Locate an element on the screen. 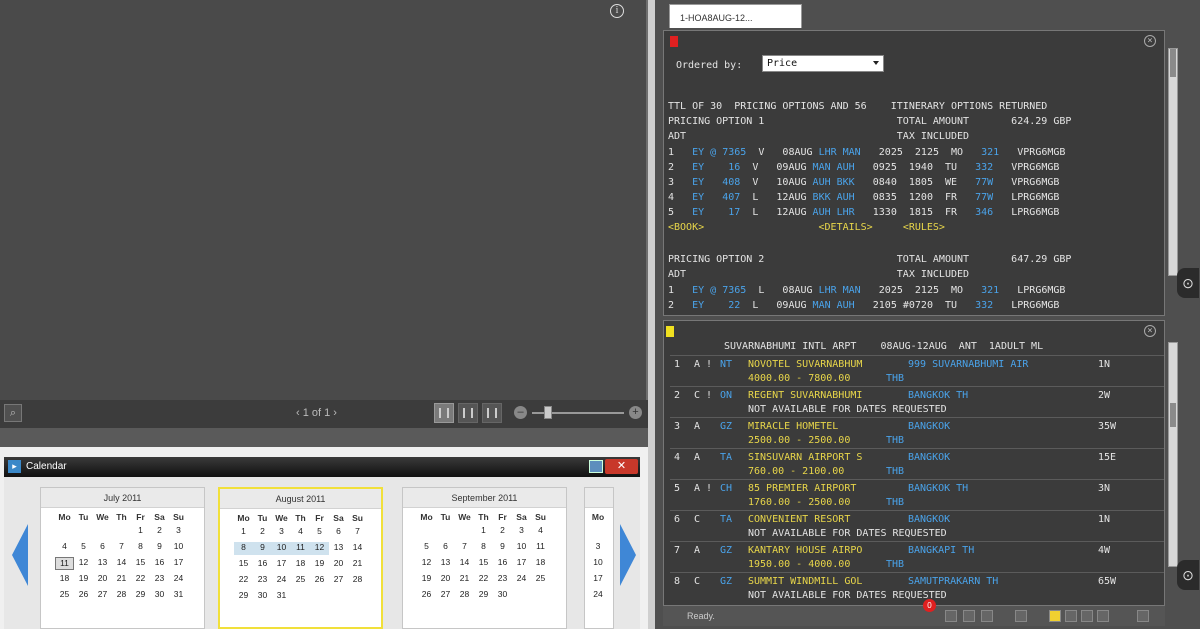 The height and width of the screenshot is (629, 1200). day: 15 is located at coordinates (483, 563).